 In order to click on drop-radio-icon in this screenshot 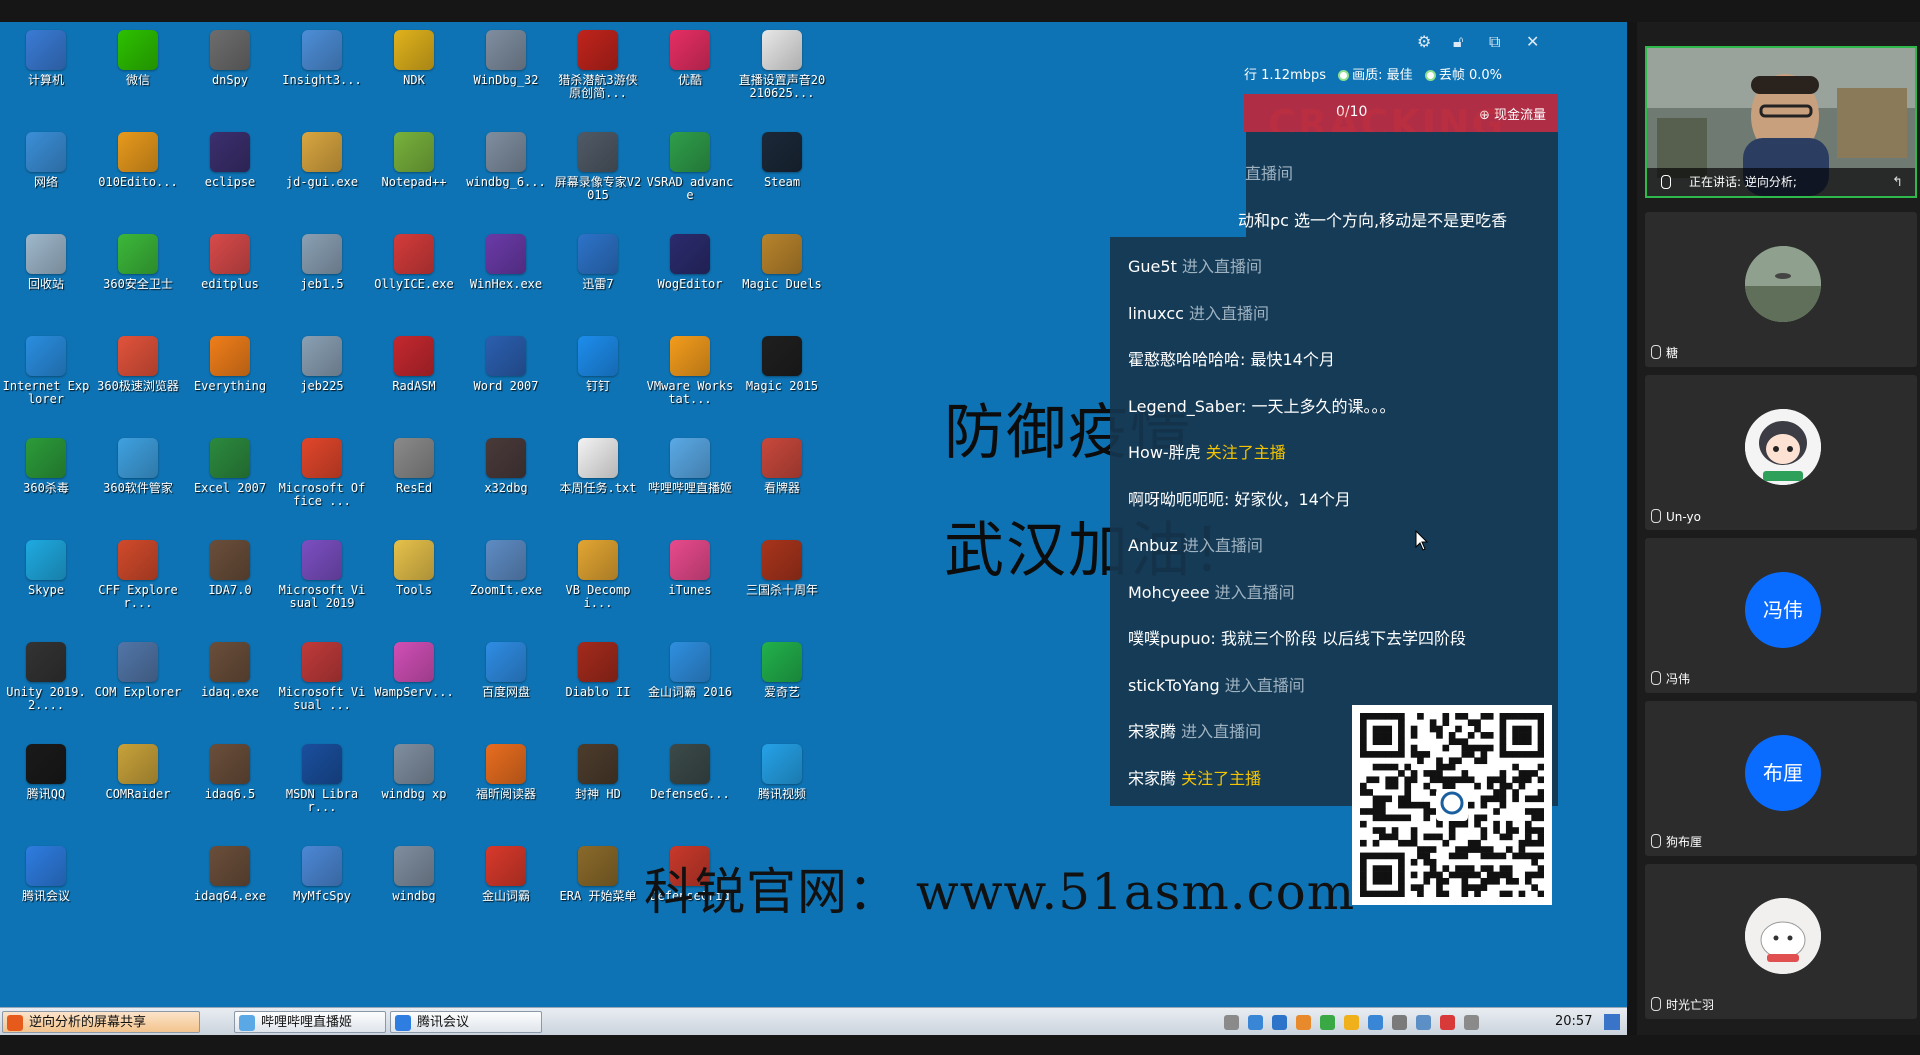, I will do `click(1430, 75)`.